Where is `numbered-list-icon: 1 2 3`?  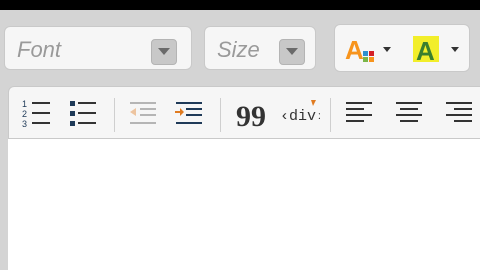 numbered-list-icon: 1 2 3 is located at coordinates (36, 113).